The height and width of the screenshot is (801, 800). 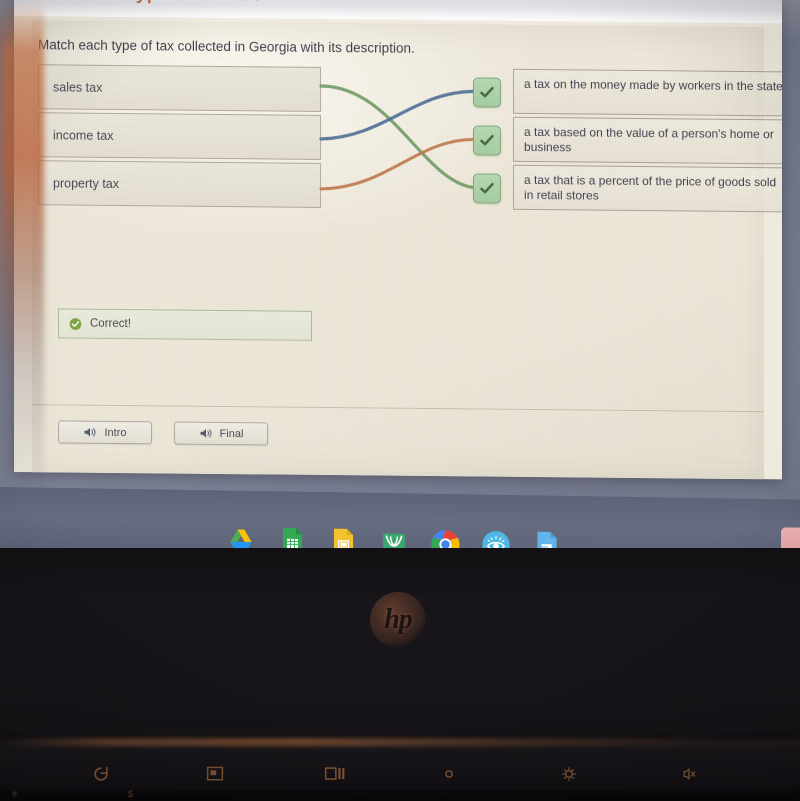 I want to click on check-circle-icon, so click(x=75, y=323).